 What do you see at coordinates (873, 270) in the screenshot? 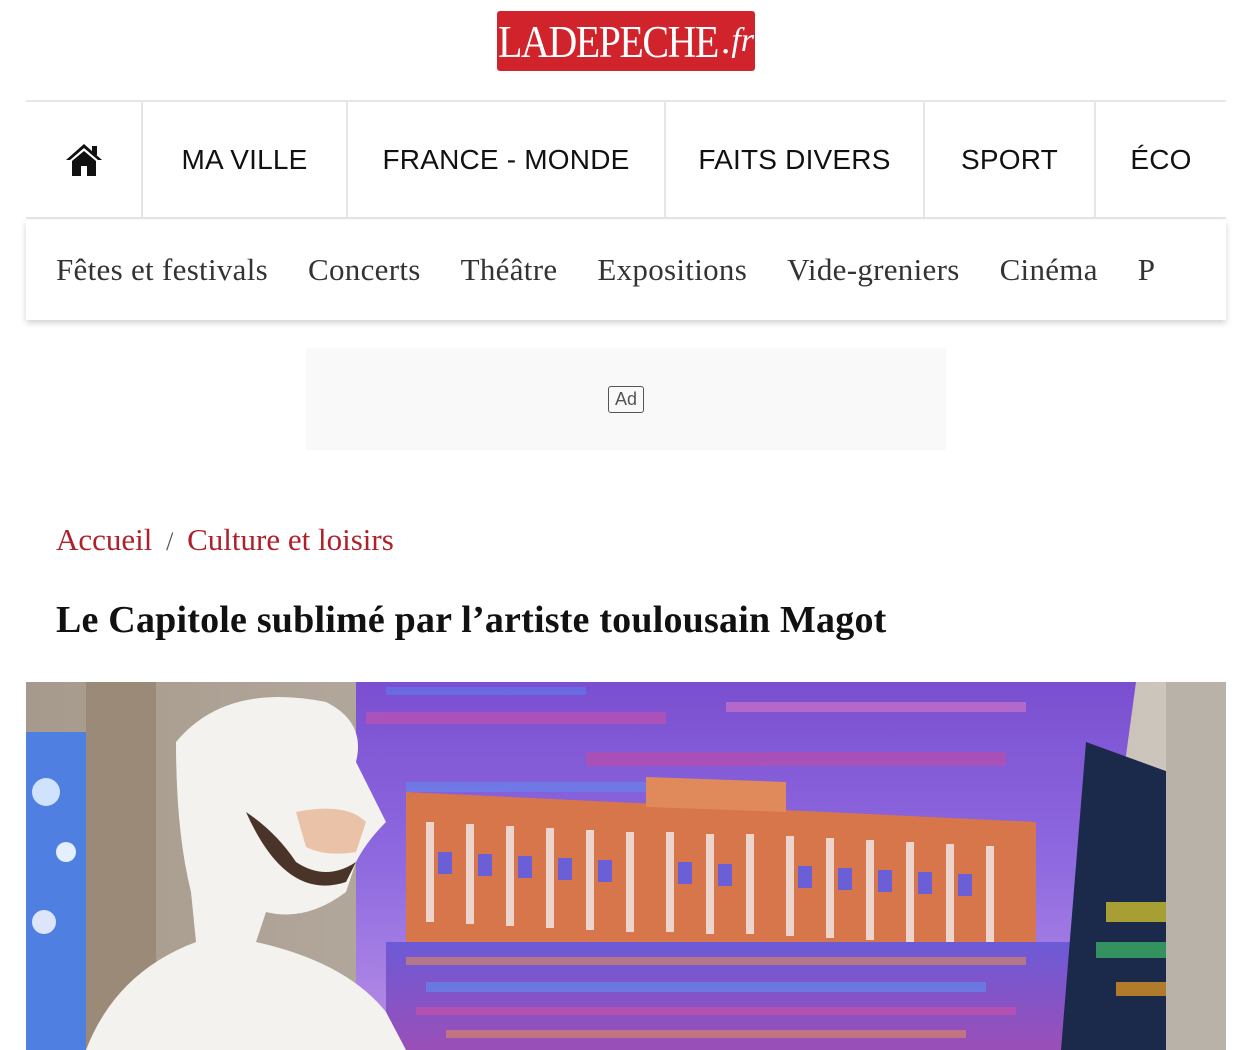
I see `sub-nav-vide-greniers: Vide-greniers` at bounding box center [873, 270].